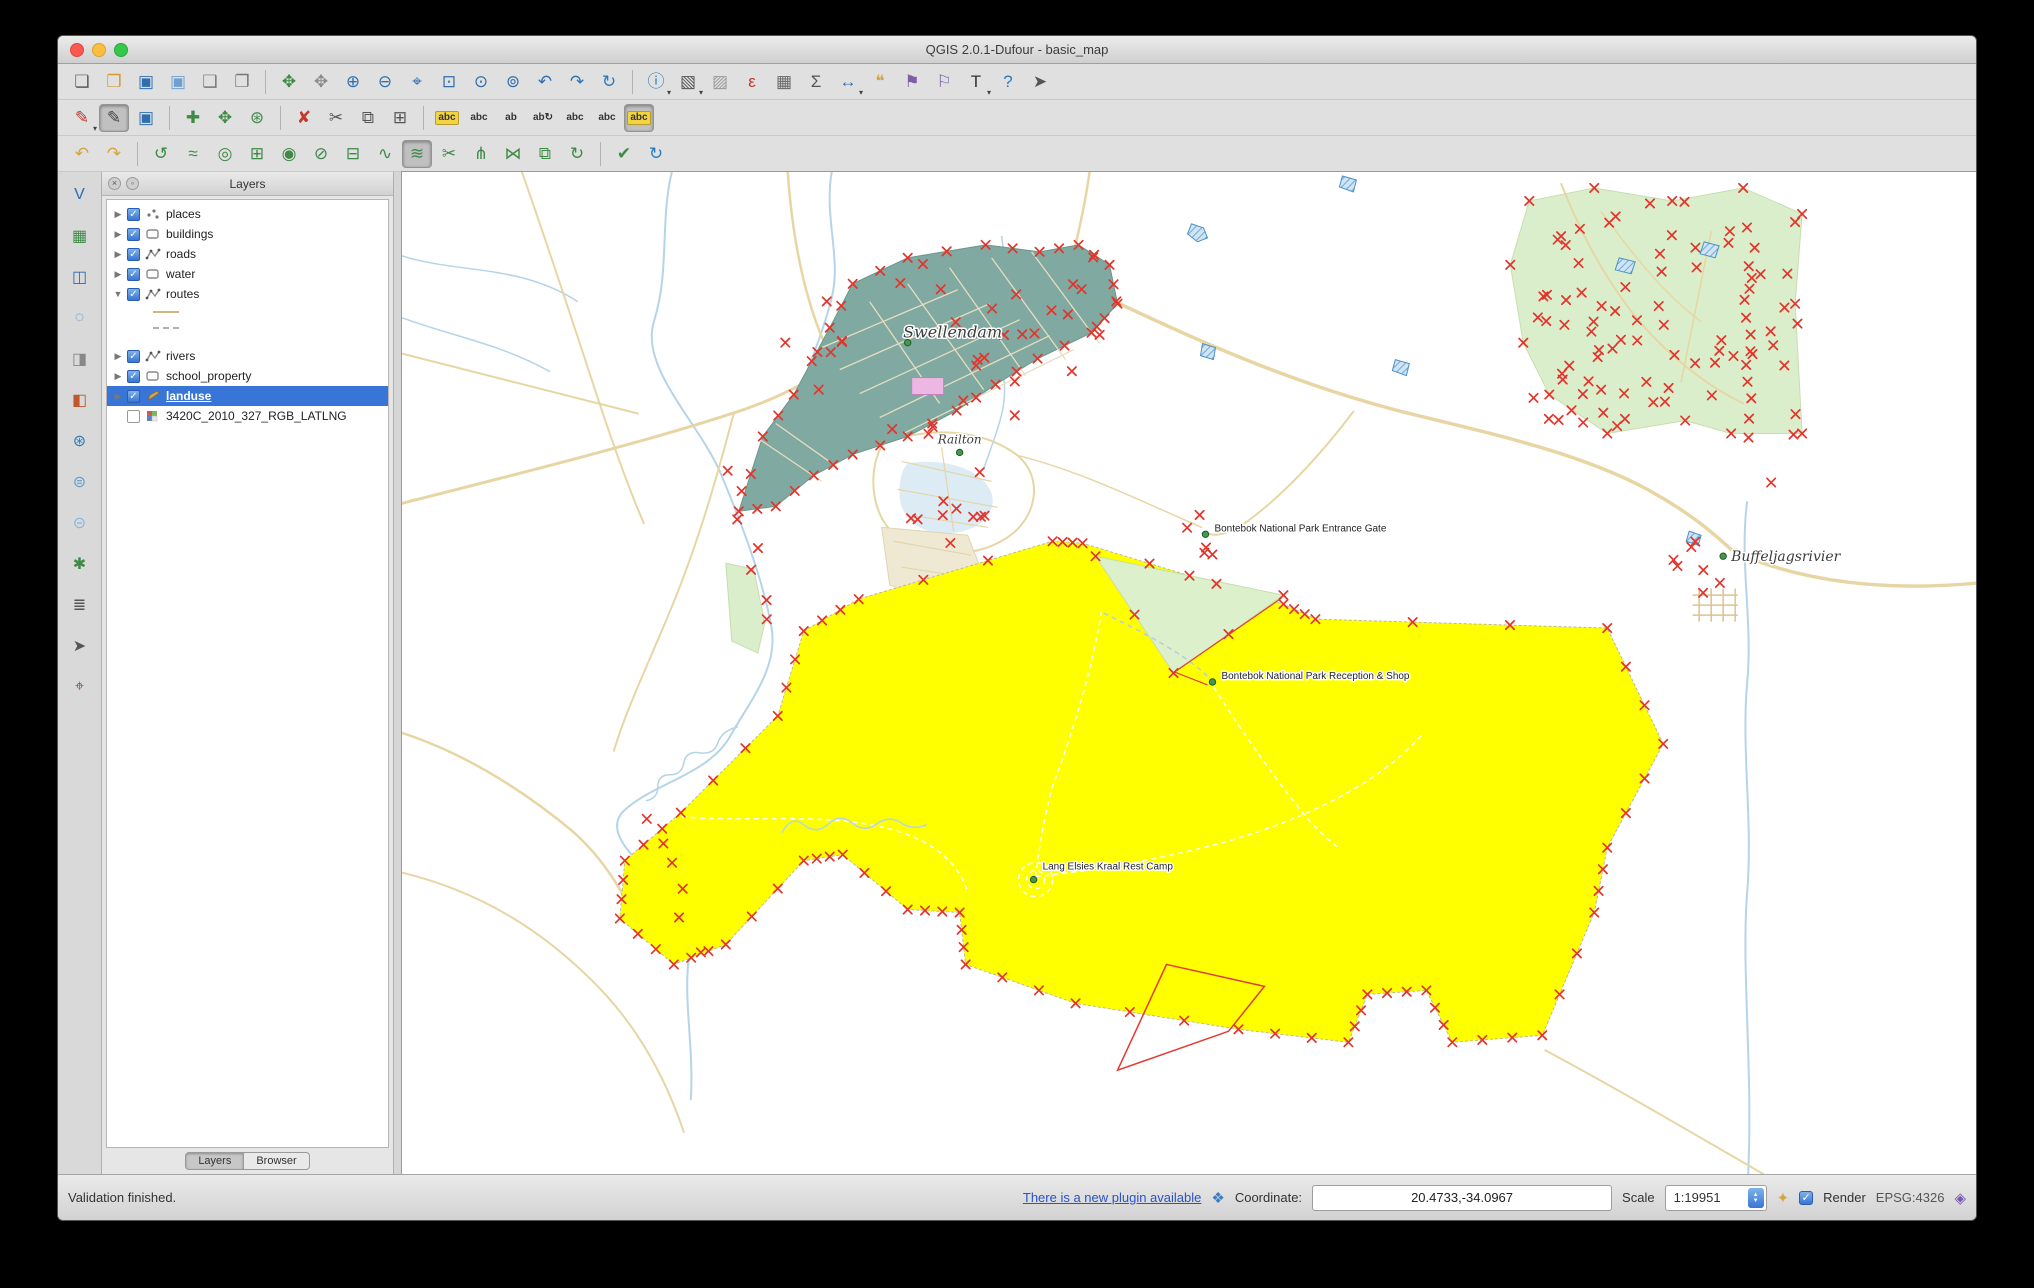 The height and width of the screenshot is (1288, 2034). I want to click on add-wms-layer-button: ⊛, so click(80, 441).